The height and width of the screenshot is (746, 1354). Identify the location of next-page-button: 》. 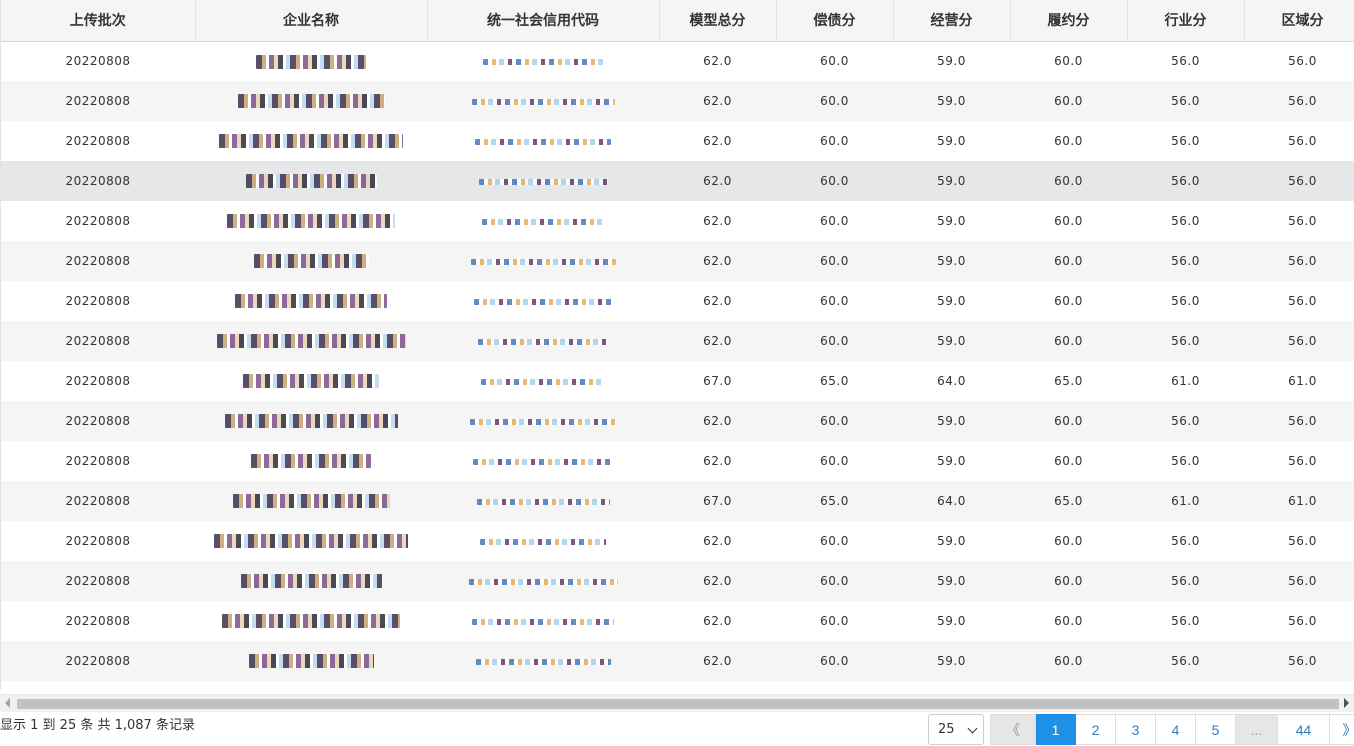
(1342, 729).